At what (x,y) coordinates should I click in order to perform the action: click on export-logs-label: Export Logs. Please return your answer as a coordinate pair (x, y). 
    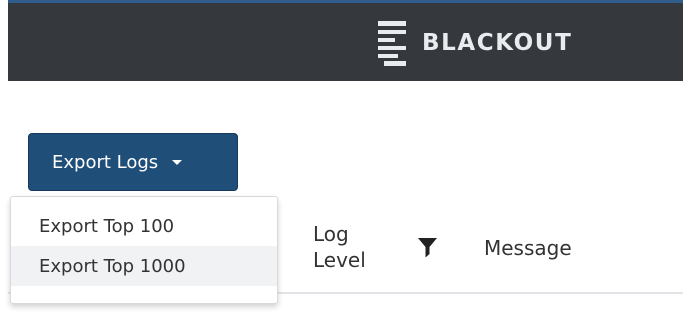
    Looking at the image, I should click on (105, 162).